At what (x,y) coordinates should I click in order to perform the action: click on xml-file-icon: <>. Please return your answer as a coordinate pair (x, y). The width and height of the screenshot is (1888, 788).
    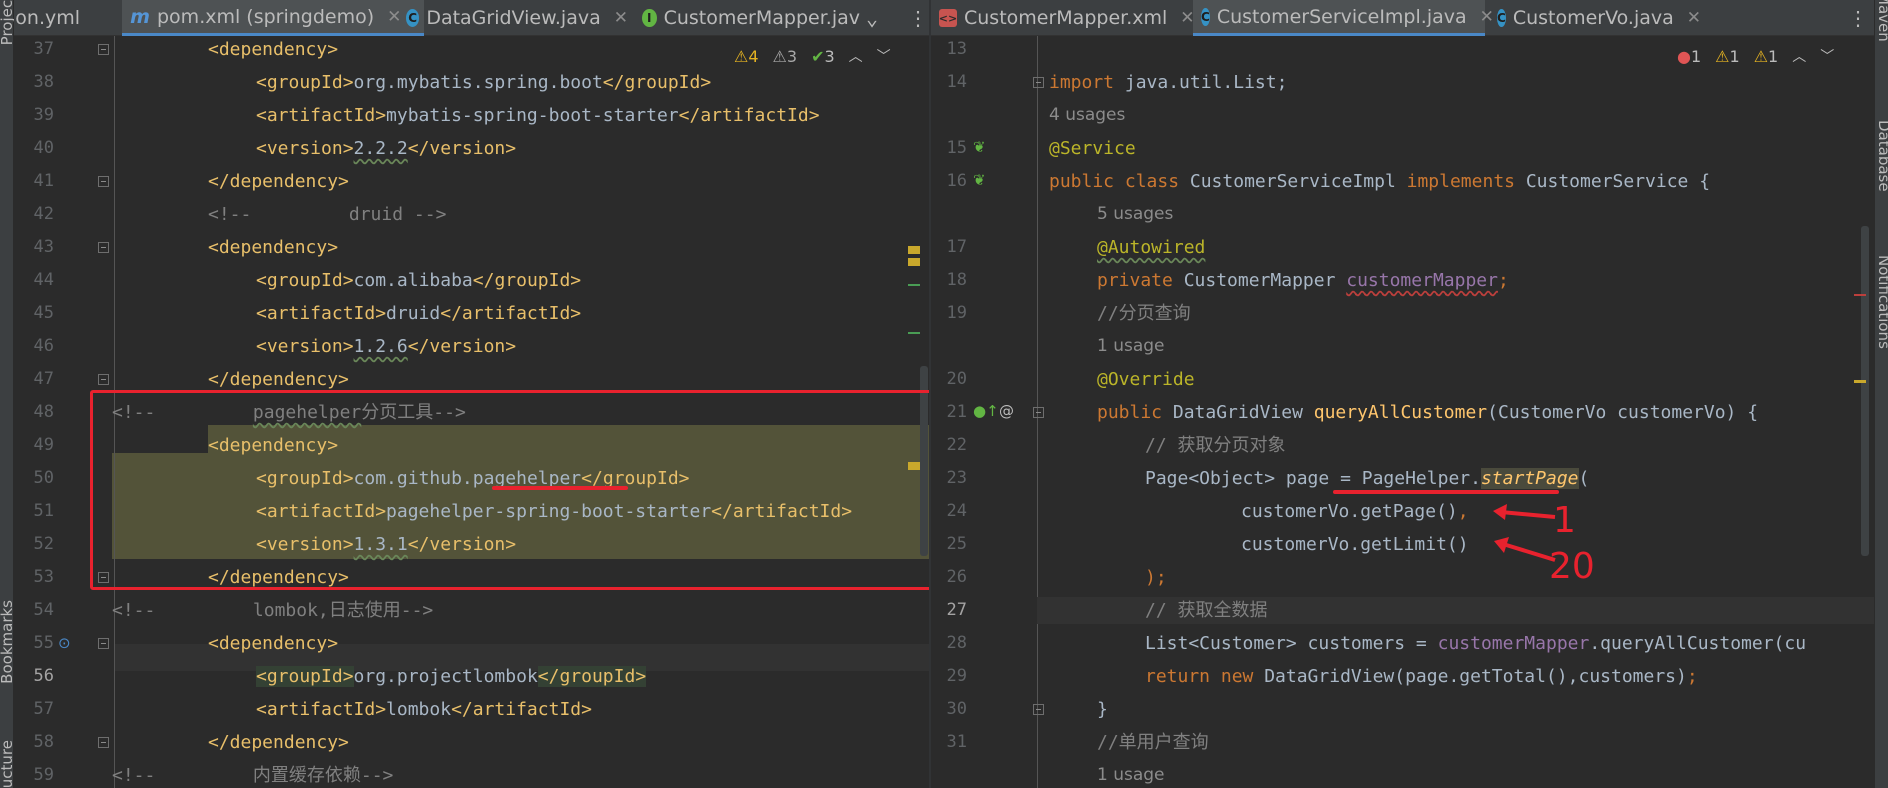
    Looking at the image, I should click on (948, 18).